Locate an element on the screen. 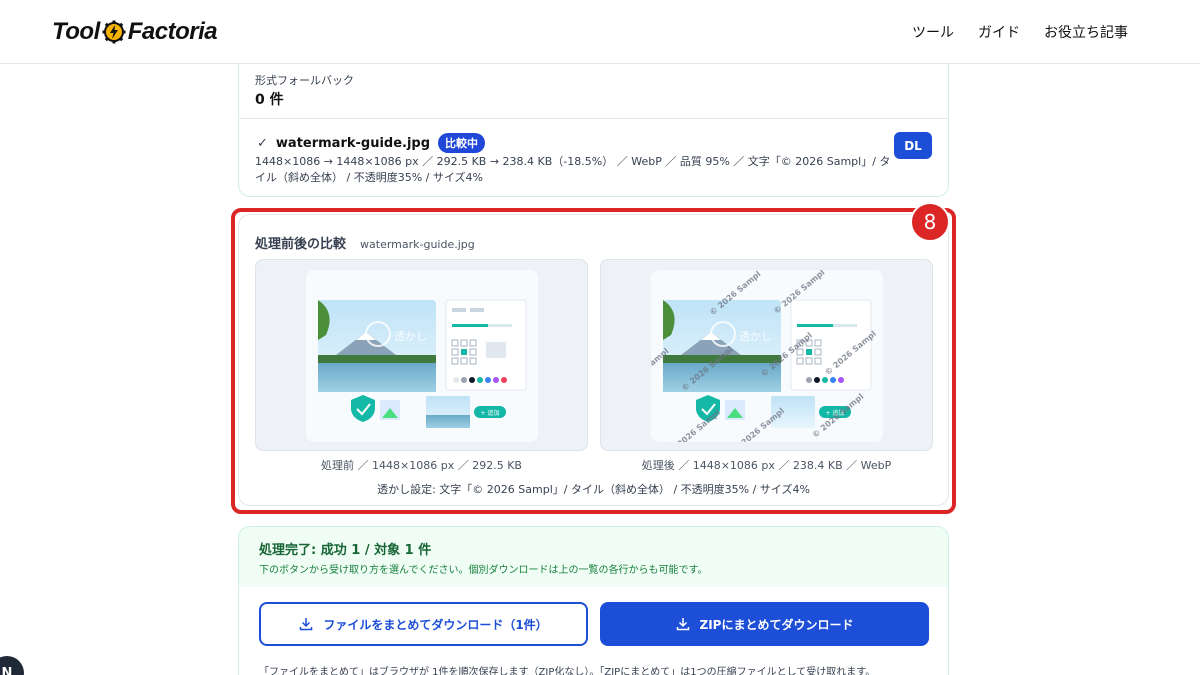 The height and width of the screenshot is (675, 1200). before-image: 透かし + 追加 is located at coordinates (422, 356).